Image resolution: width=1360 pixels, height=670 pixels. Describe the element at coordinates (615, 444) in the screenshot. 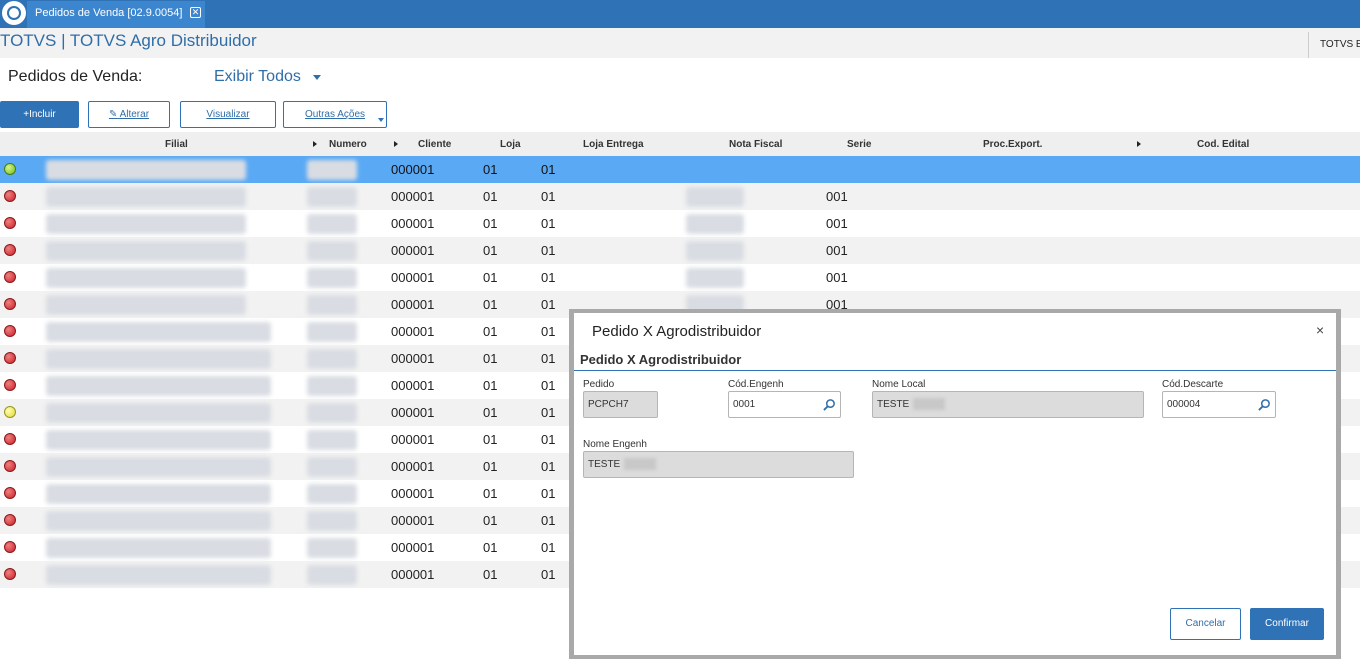

I see `nome-engenh-label: Nome Engenh` at that location.